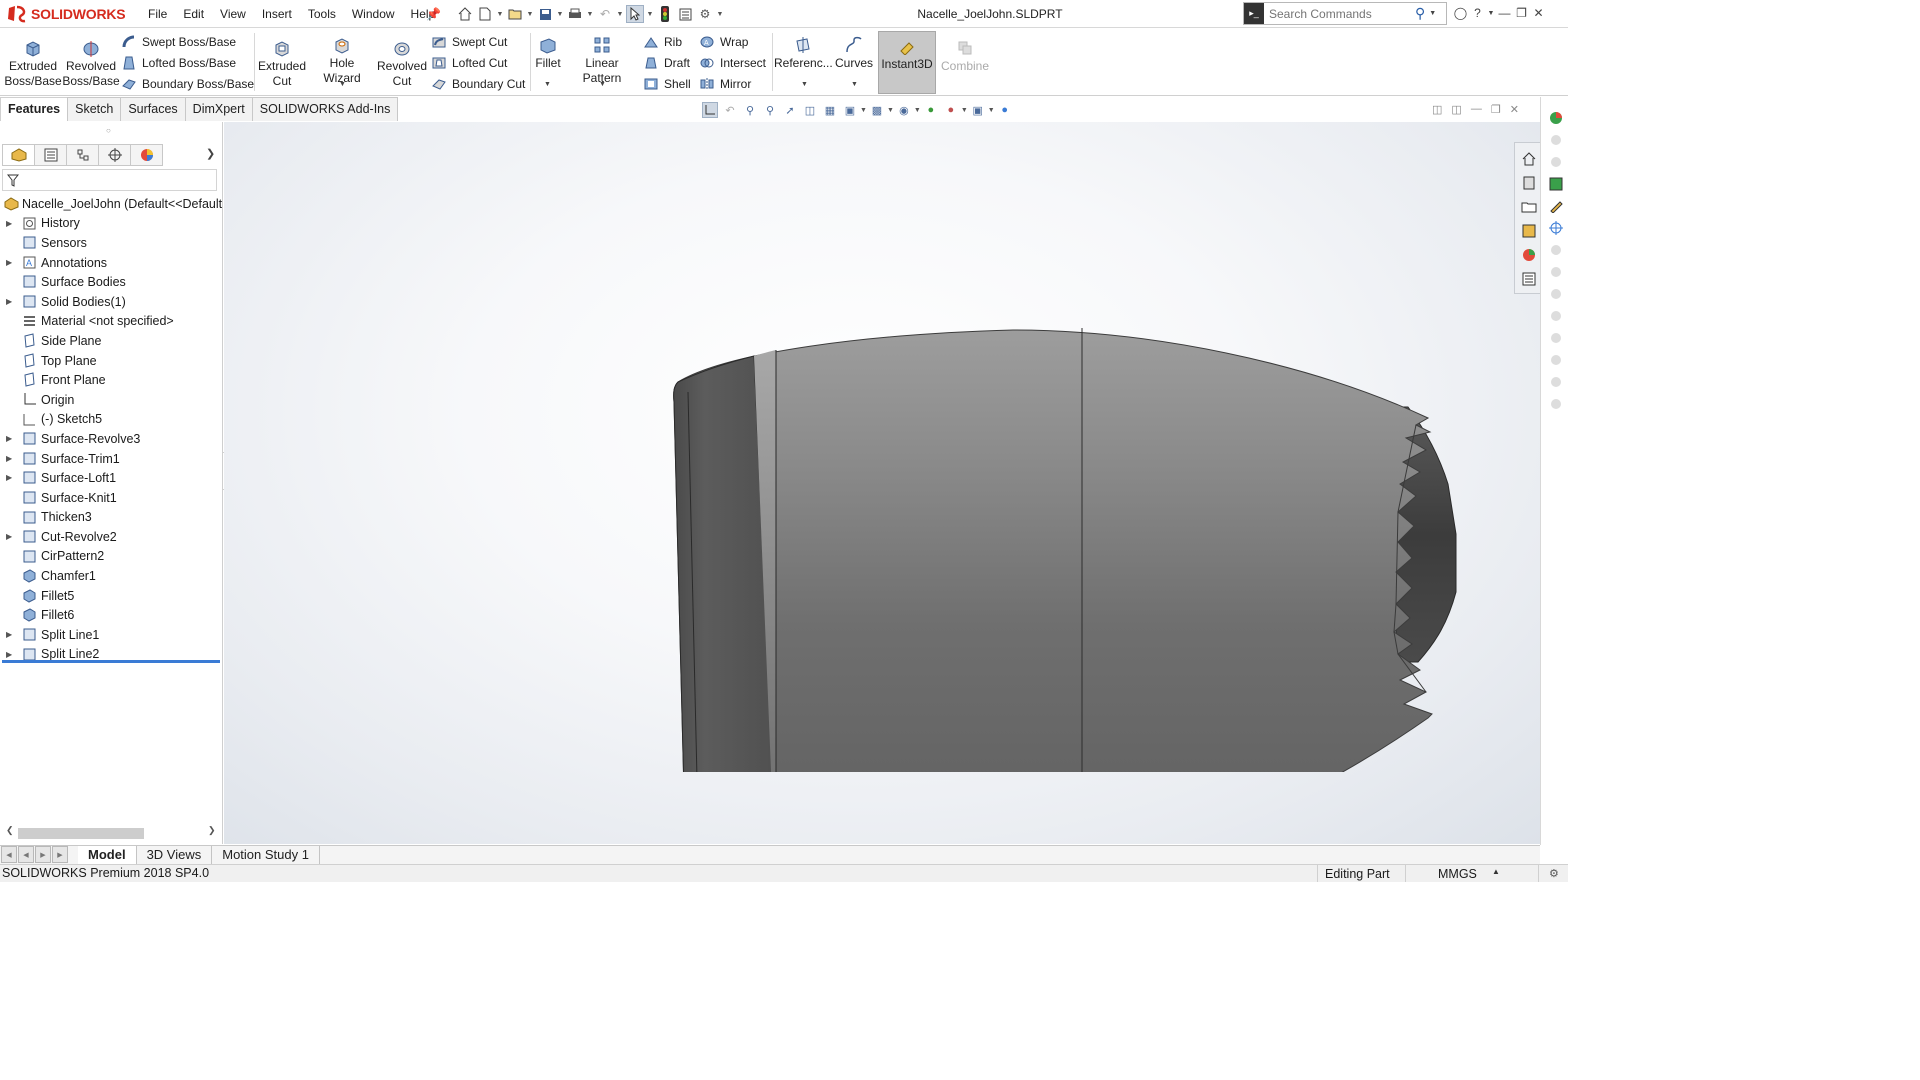  What do you see at coordinates (94, 109) in the screenshot?
I see `tab-sketch: Sketch` at bounding box center [94, 109].